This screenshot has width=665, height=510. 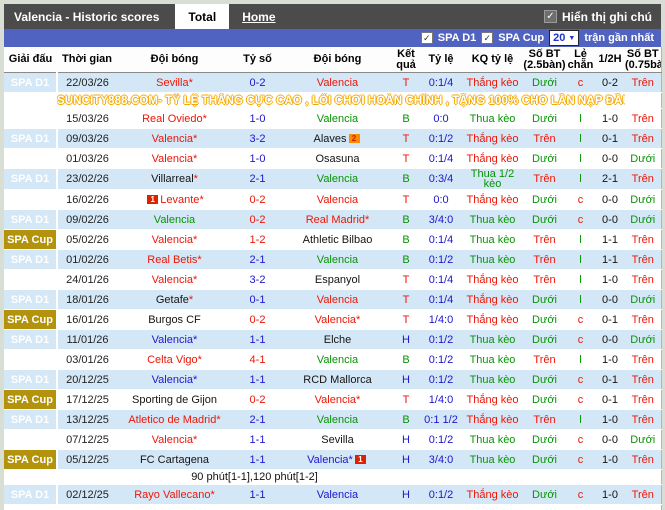 What do you see at coordinates (354, 138) in the screenshot?
I see `red-card-badge-icon: 2` at bounding box center [354, 138].